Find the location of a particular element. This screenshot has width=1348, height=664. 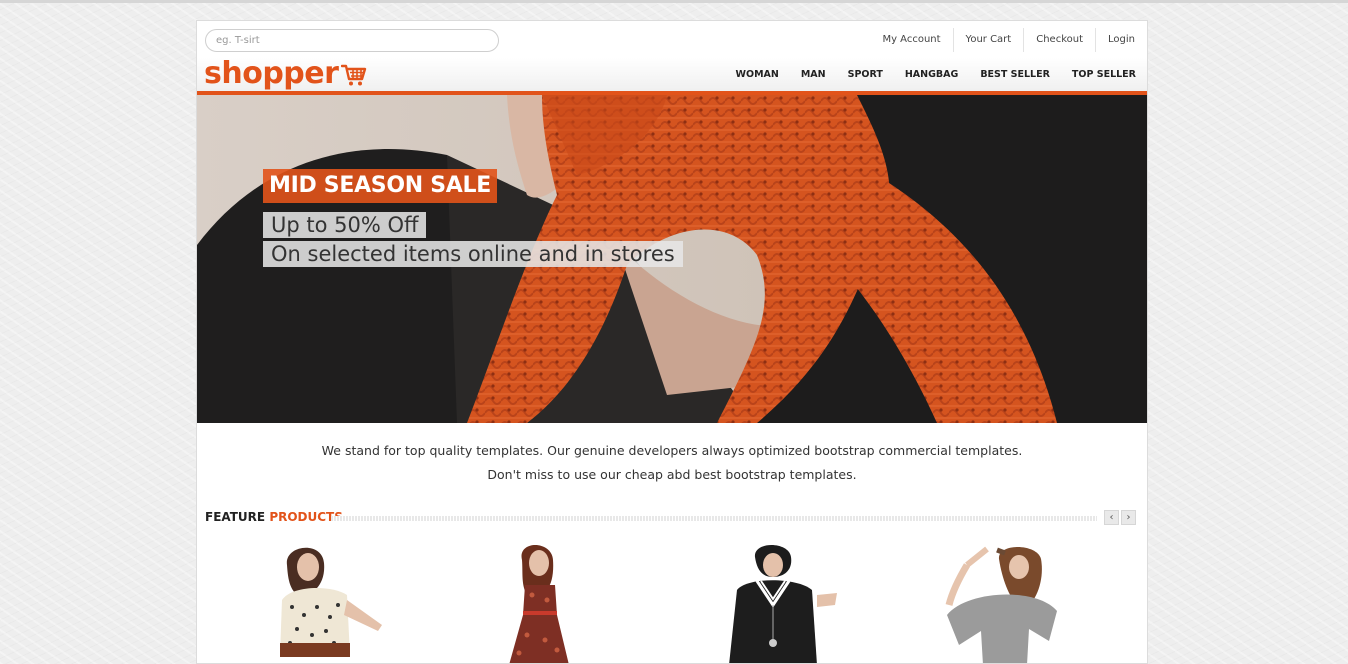

logo-text: shopper is located at coordinates (271, 73).